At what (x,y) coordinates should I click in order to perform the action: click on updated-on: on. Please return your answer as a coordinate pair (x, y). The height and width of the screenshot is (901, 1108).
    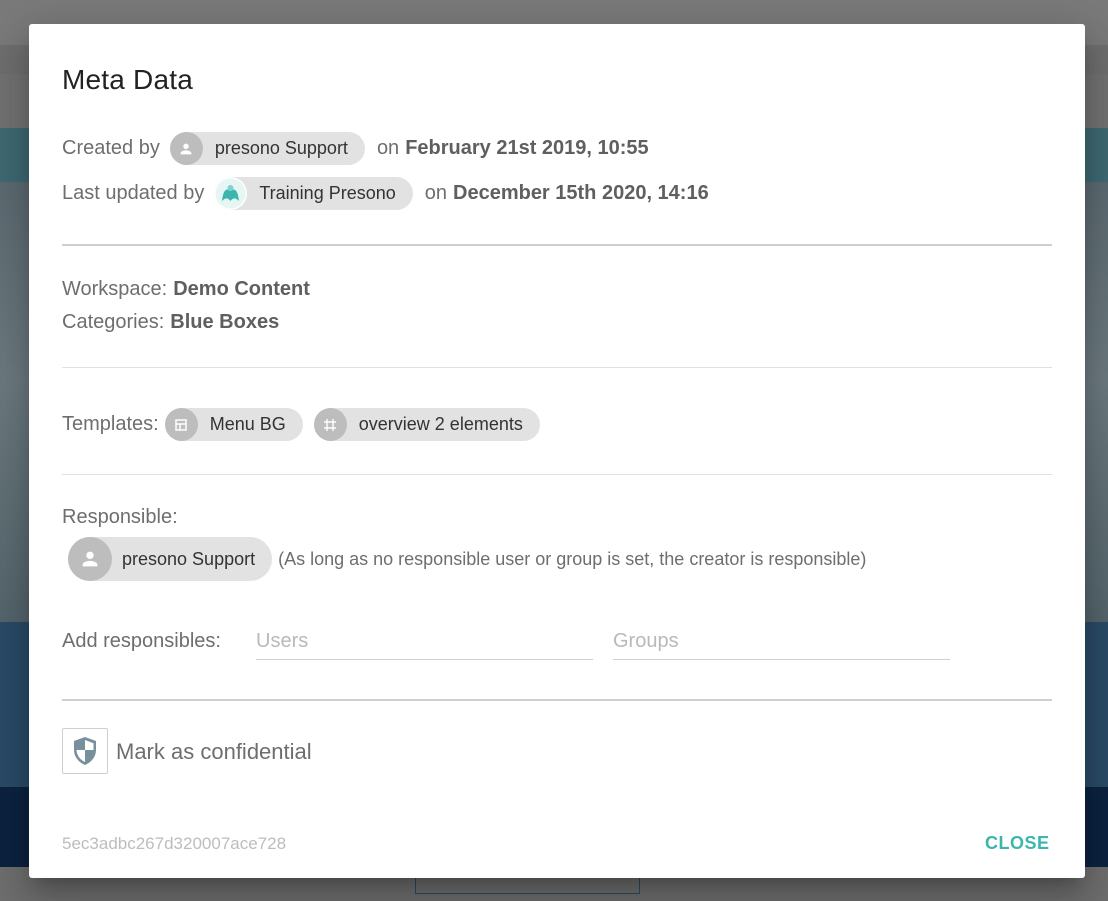
    Looking at the image, I should click on (435, 193).